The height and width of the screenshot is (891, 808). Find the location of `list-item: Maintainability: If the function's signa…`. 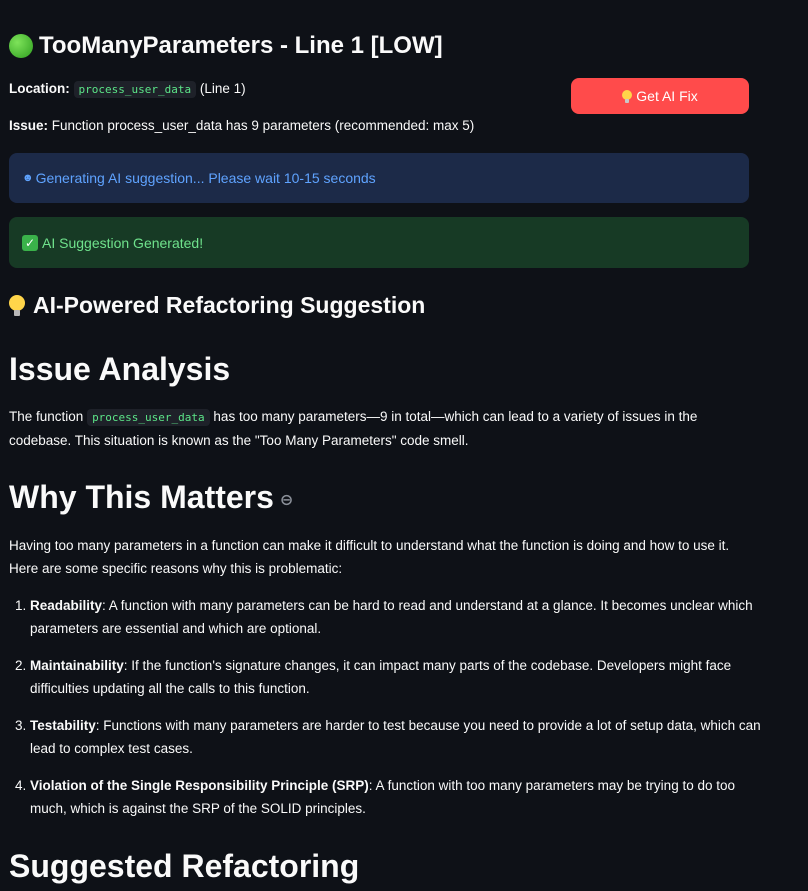

list-item: Maintainability: If the function's signa… is located at coordinates (402, 677).